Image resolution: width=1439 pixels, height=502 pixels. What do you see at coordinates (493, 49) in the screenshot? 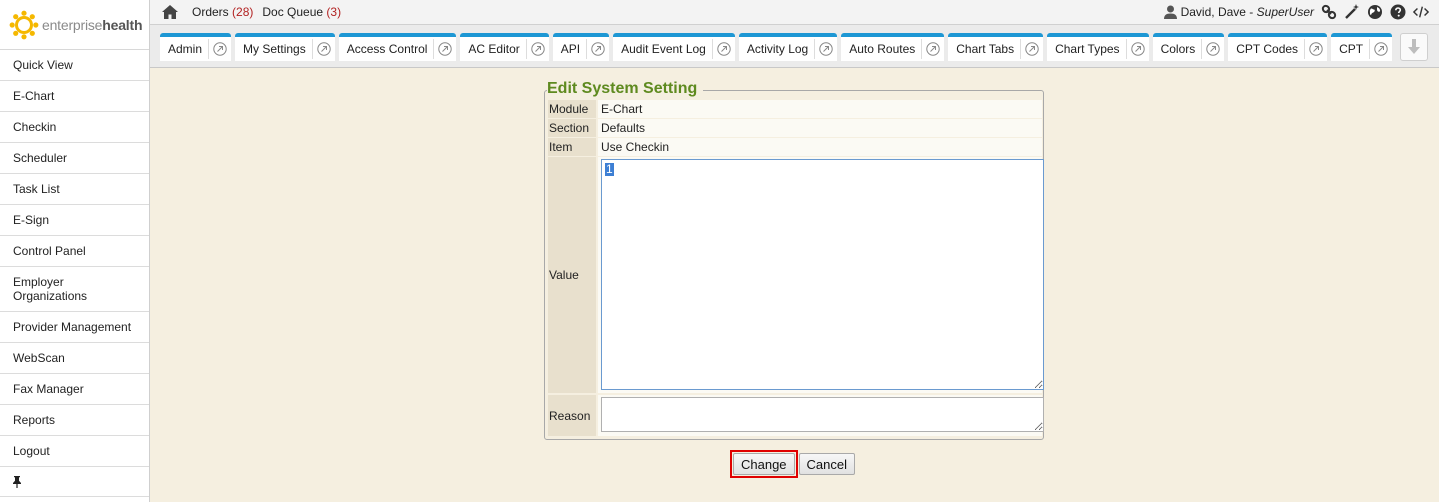
I see `tab-label: AC Editor` at bounding box center [493, 49].